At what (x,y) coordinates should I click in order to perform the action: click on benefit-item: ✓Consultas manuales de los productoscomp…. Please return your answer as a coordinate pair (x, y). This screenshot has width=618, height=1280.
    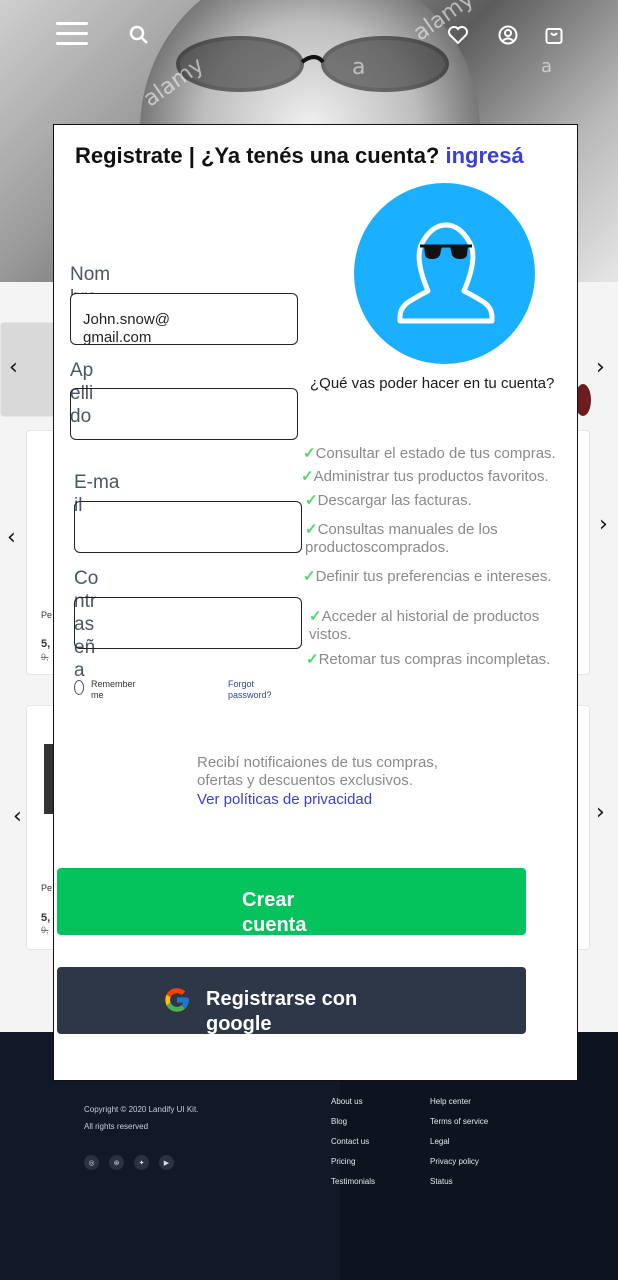
    Looking at the image, I should click on (401, 539).